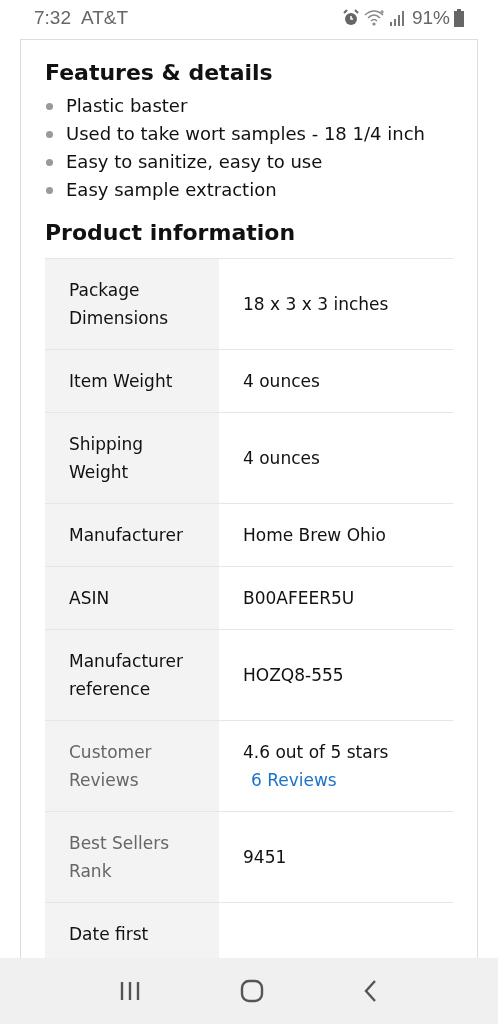  Describe the element at coordinates (314, 535) in the screenshot. I see `row-value: Home Brew Ohio` at that location.